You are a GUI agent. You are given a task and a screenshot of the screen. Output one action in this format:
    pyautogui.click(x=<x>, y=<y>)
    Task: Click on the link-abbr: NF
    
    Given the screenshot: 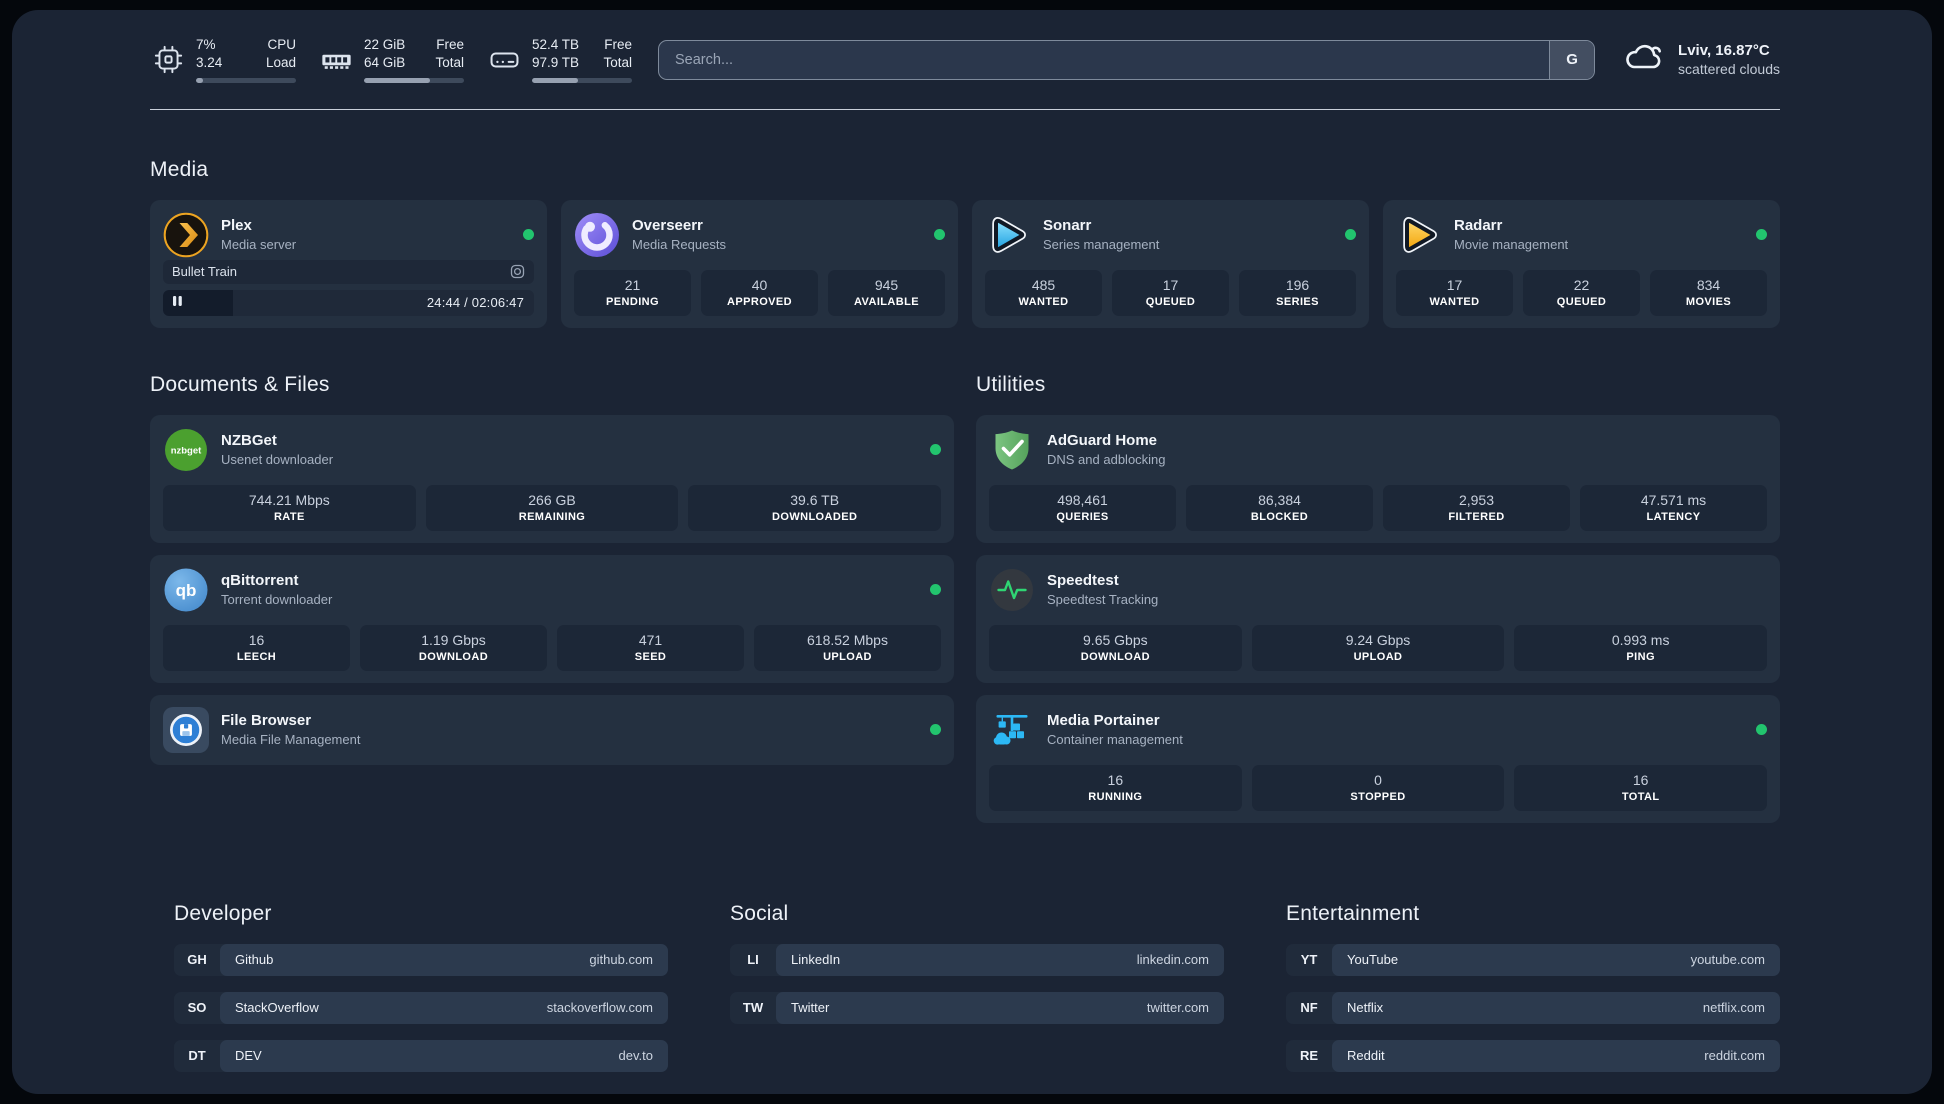 What is the action you would take?
    pyautogui.click(x=1309, y=1008)
    